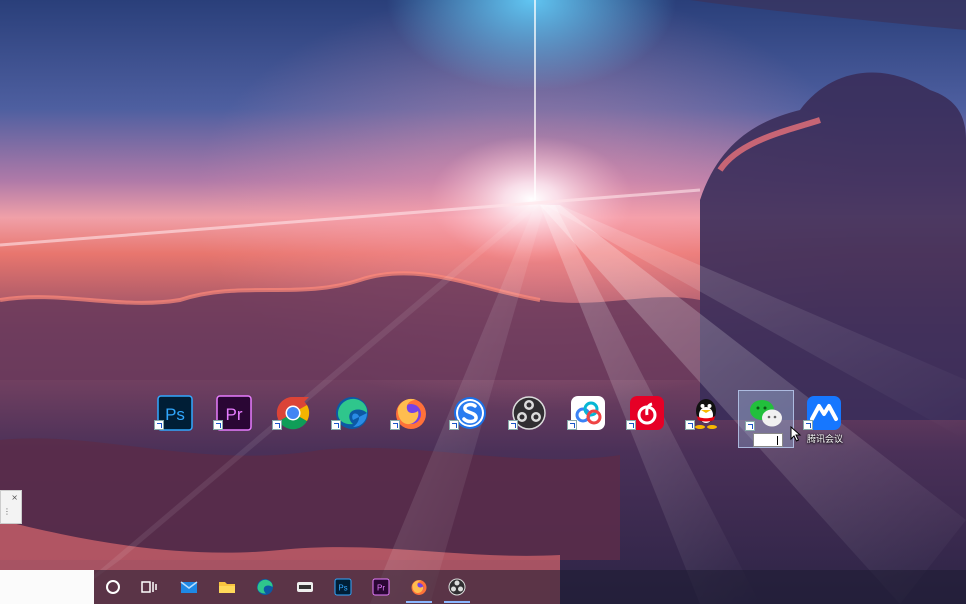  What do you see at coordinates (353, 419) in the screenshot?
I see `edge-shortcut` at bounding box center [353, 419].